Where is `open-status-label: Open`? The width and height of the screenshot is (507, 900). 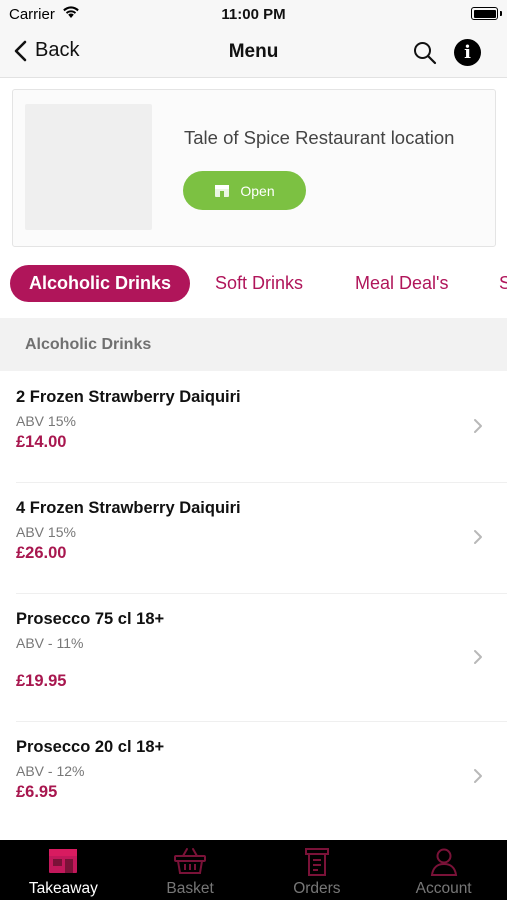 open-status-label: Open is located at coordinates (257, 190).